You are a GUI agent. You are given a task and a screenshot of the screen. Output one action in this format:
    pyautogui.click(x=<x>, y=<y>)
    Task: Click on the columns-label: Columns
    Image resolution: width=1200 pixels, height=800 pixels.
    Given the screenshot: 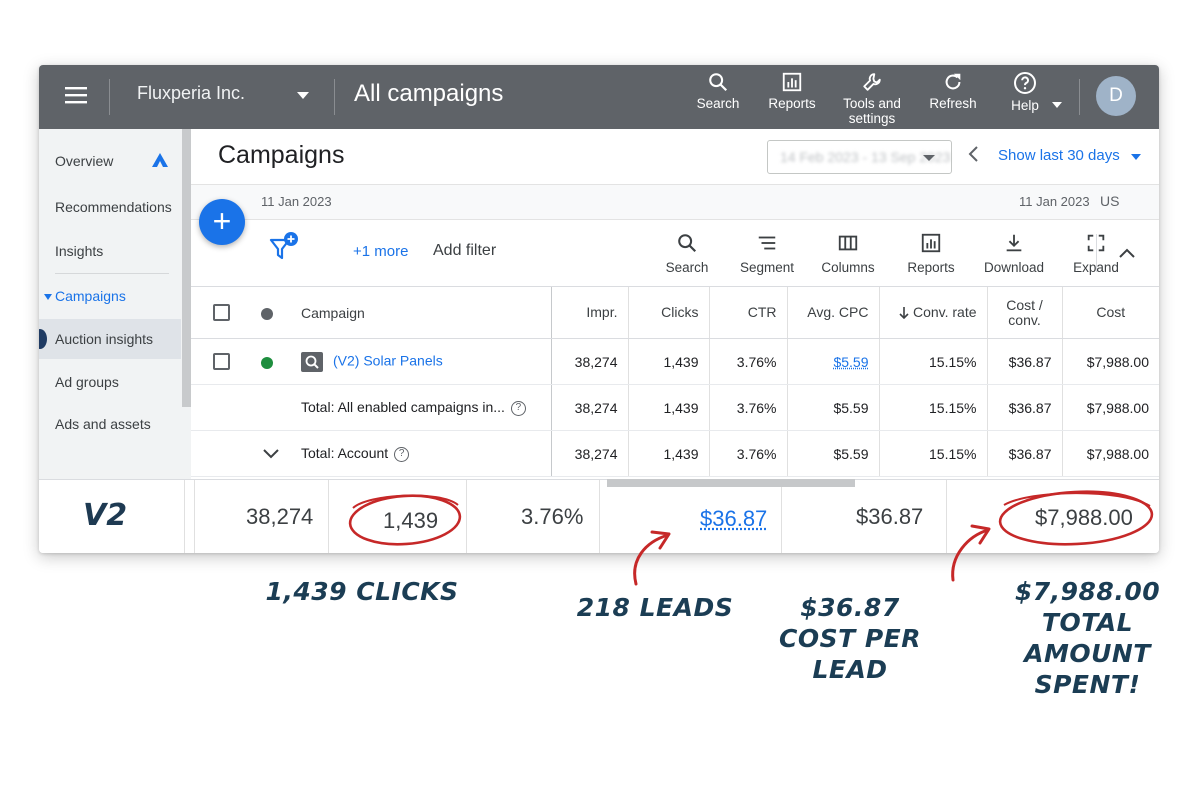 What is the action you would take?
    pyautogui.click(x=848, y=267)
    